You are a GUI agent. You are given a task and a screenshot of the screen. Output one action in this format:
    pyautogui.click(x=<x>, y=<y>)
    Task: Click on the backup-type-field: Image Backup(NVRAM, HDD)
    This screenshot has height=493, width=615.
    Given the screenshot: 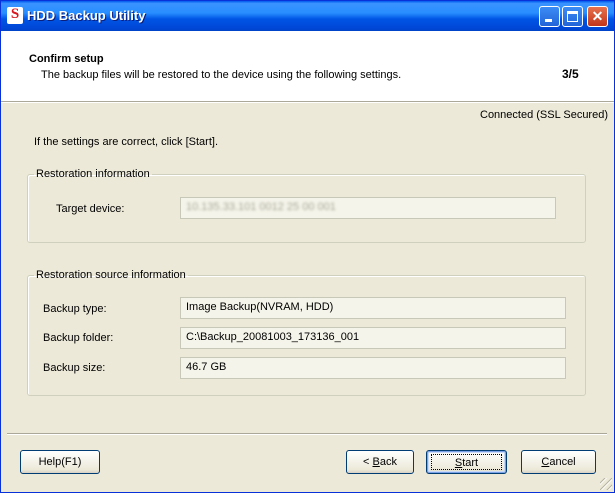 What is the action you would take?
    pyautogui.click(x=373, y=308)
    